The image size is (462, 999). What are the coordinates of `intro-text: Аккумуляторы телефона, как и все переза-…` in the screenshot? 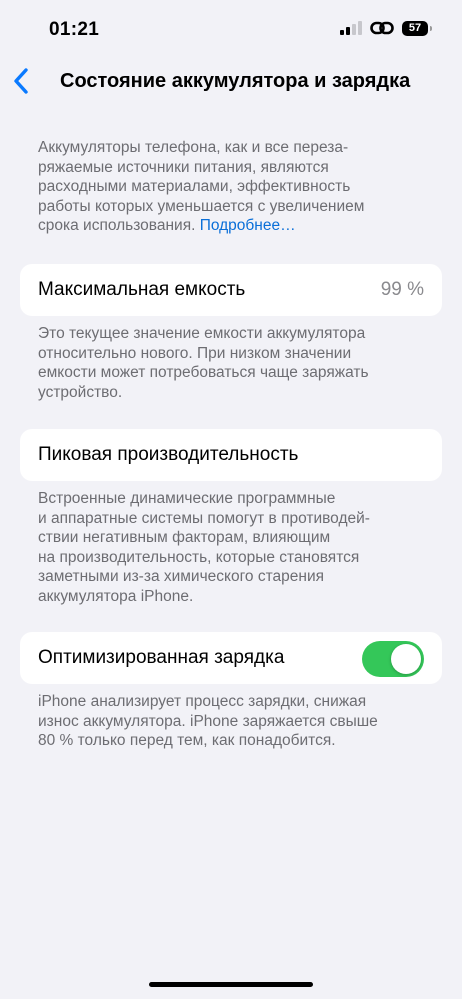 It's located at (228, 187).